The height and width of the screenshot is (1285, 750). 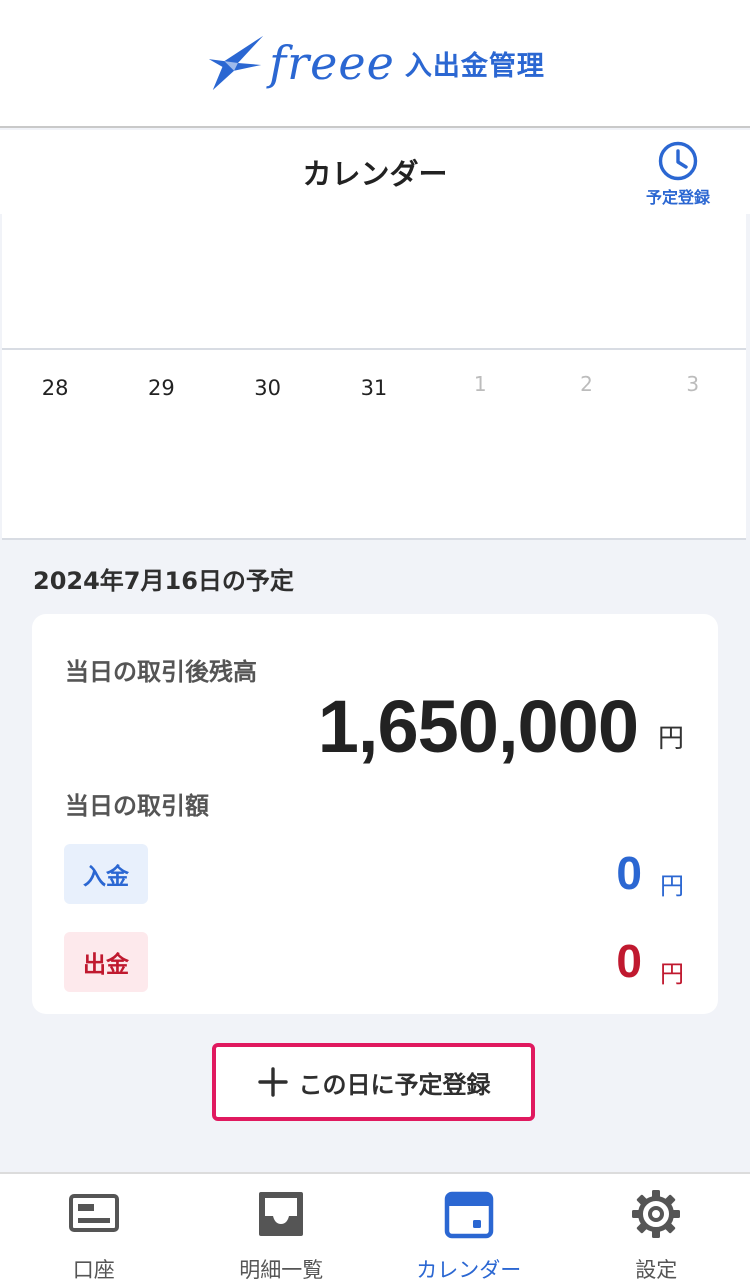 I want to click on withdrawal-amount: 0, so click(x=629, y=961).